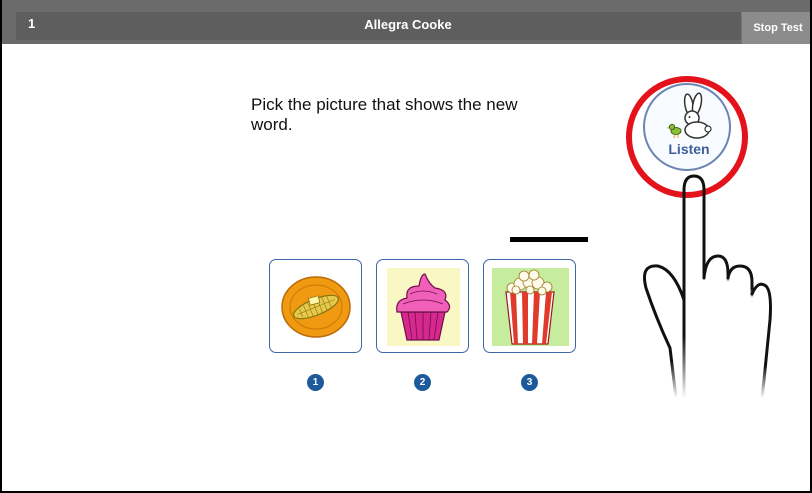 The image size is (812, 493). I want to click on listen-button: Listen, so click(687, 127).